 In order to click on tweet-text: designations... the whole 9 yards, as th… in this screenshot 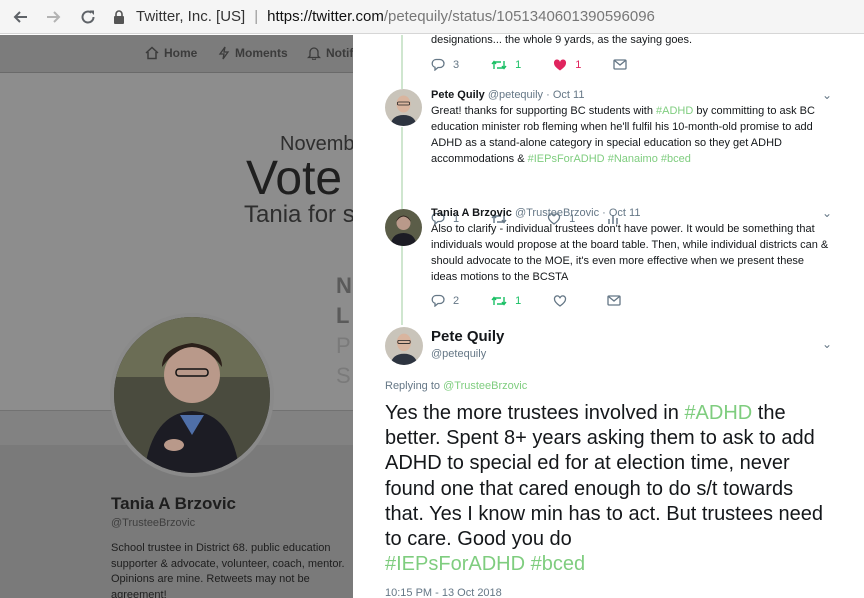, I will do `click(562, 40)`.